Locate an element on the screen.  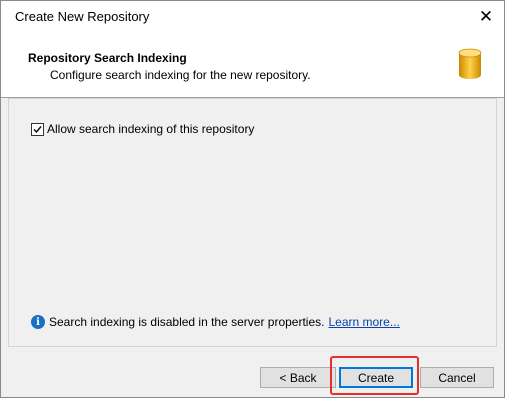
allow-indexing-checkbox is located at coordinates (37, 129).